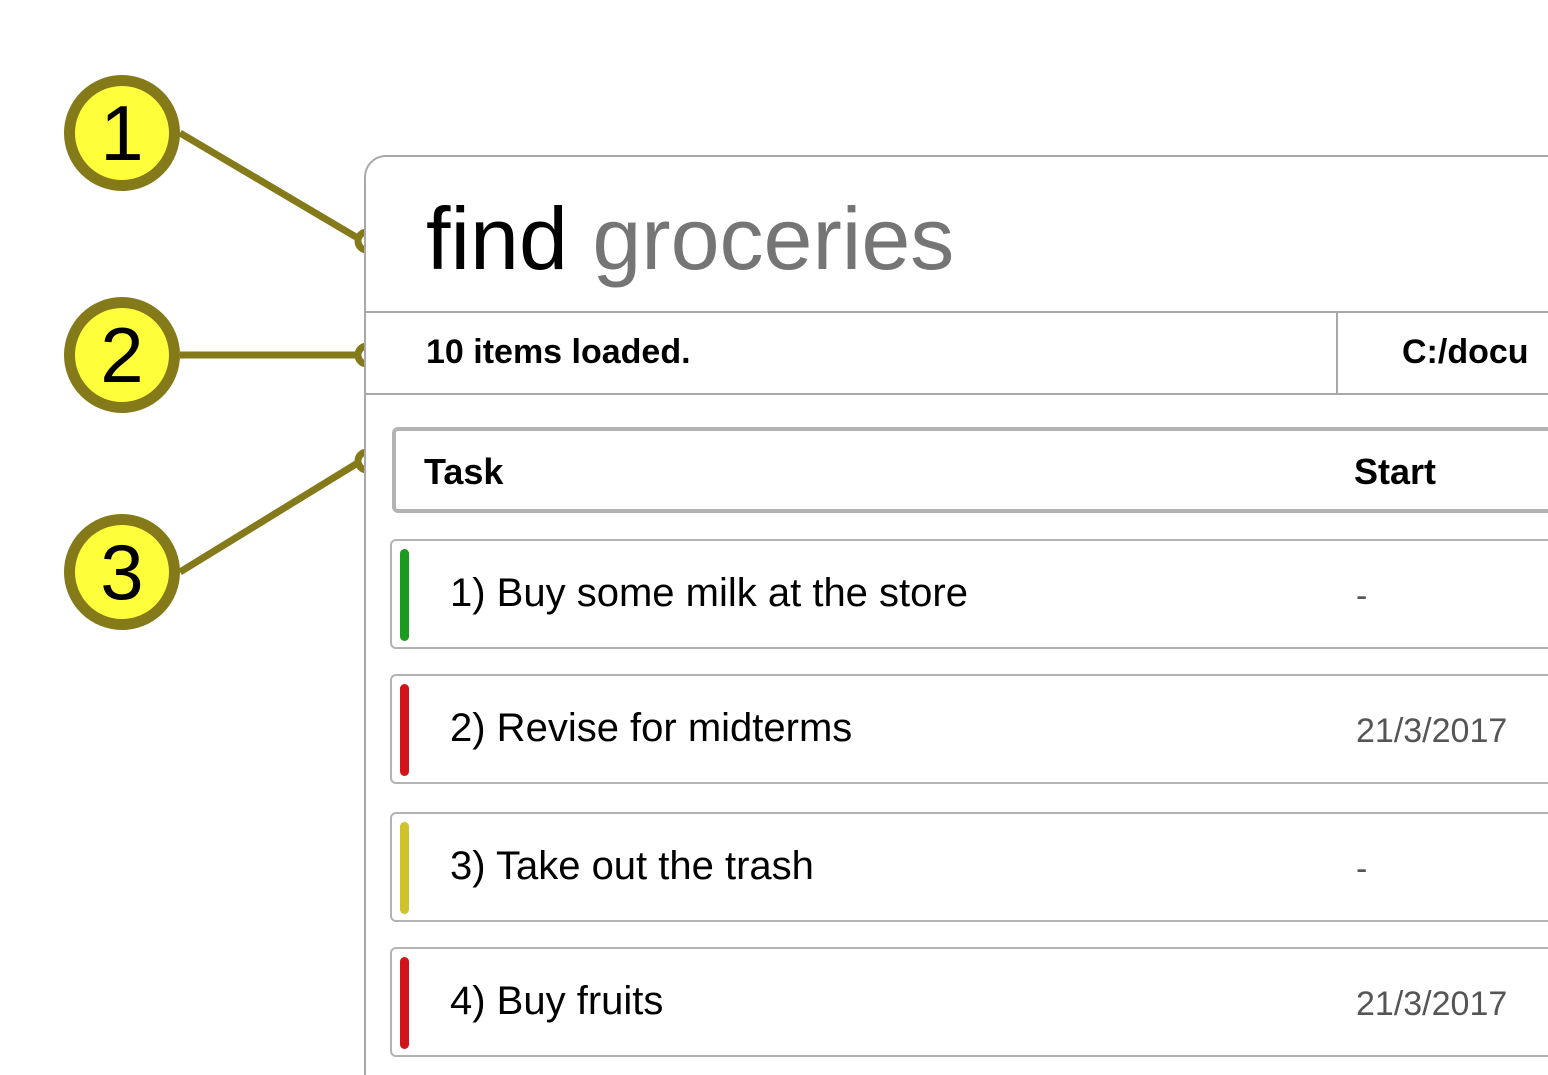 The image size is (1548, 1075). What do you see at coordinates (969, 729) in the screenshot?
I see `task-row: 2) Revise for midterms 21/3/2017` at bounding box center [969, 729].